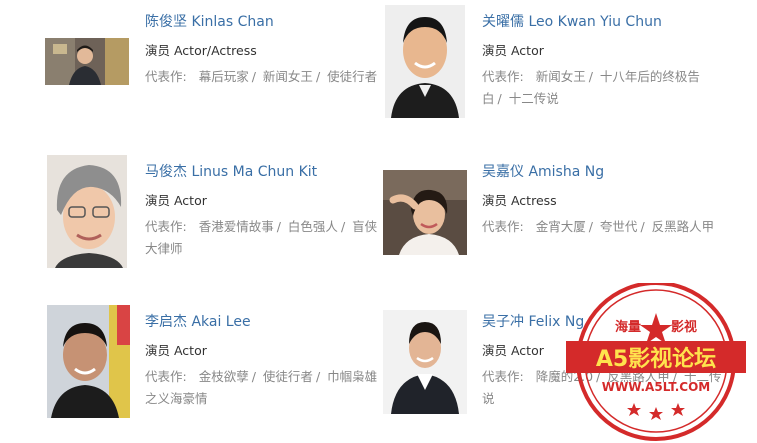 The height and width of the screenshot is (443, 757). What do you see at coordinates (201, 50) in the screenshot?
I see `actor-role-kinlas: 演员 Actor/Actress` at bounding box center [201, 50].